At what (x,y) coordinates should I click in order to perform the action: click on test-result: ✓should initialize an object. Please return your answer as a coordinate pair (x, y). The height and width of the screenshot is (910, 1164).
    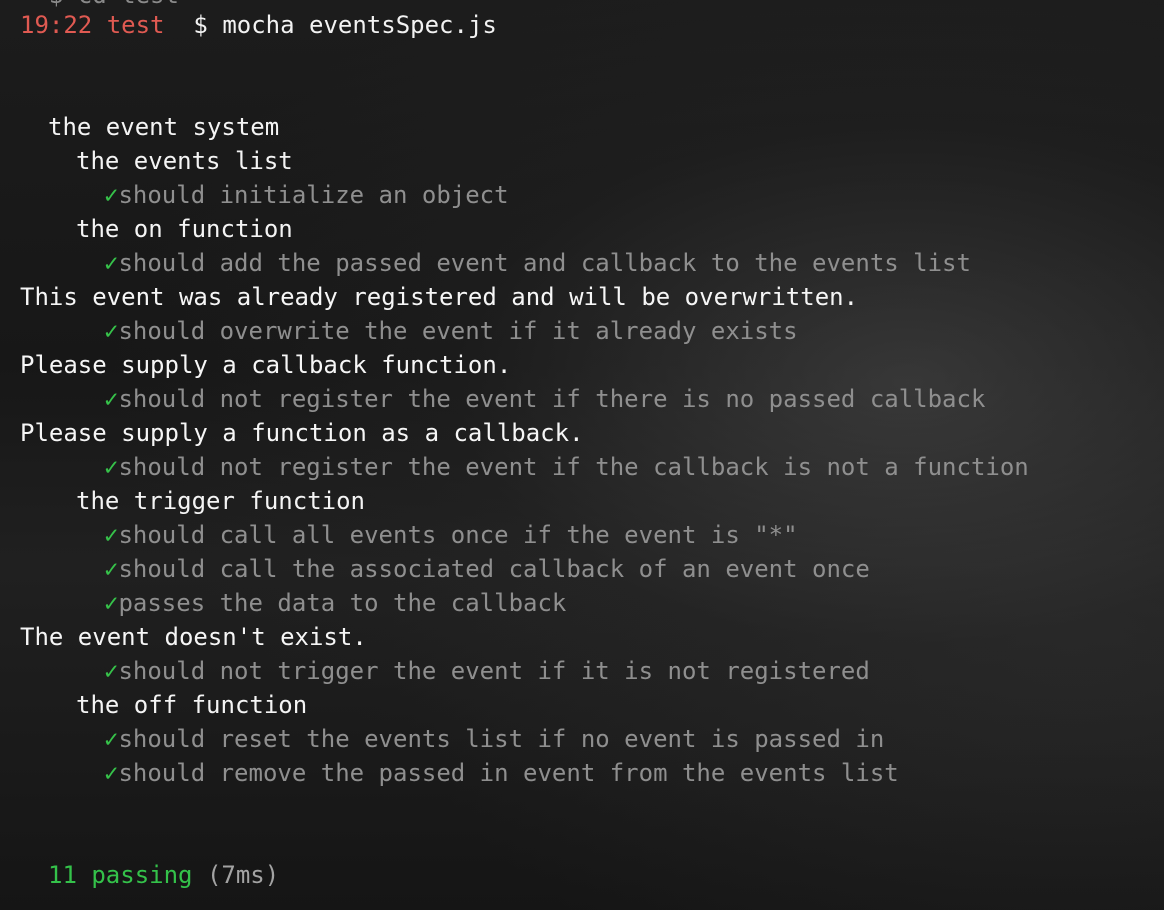
    Looking at the image, I should click on (306, 195).